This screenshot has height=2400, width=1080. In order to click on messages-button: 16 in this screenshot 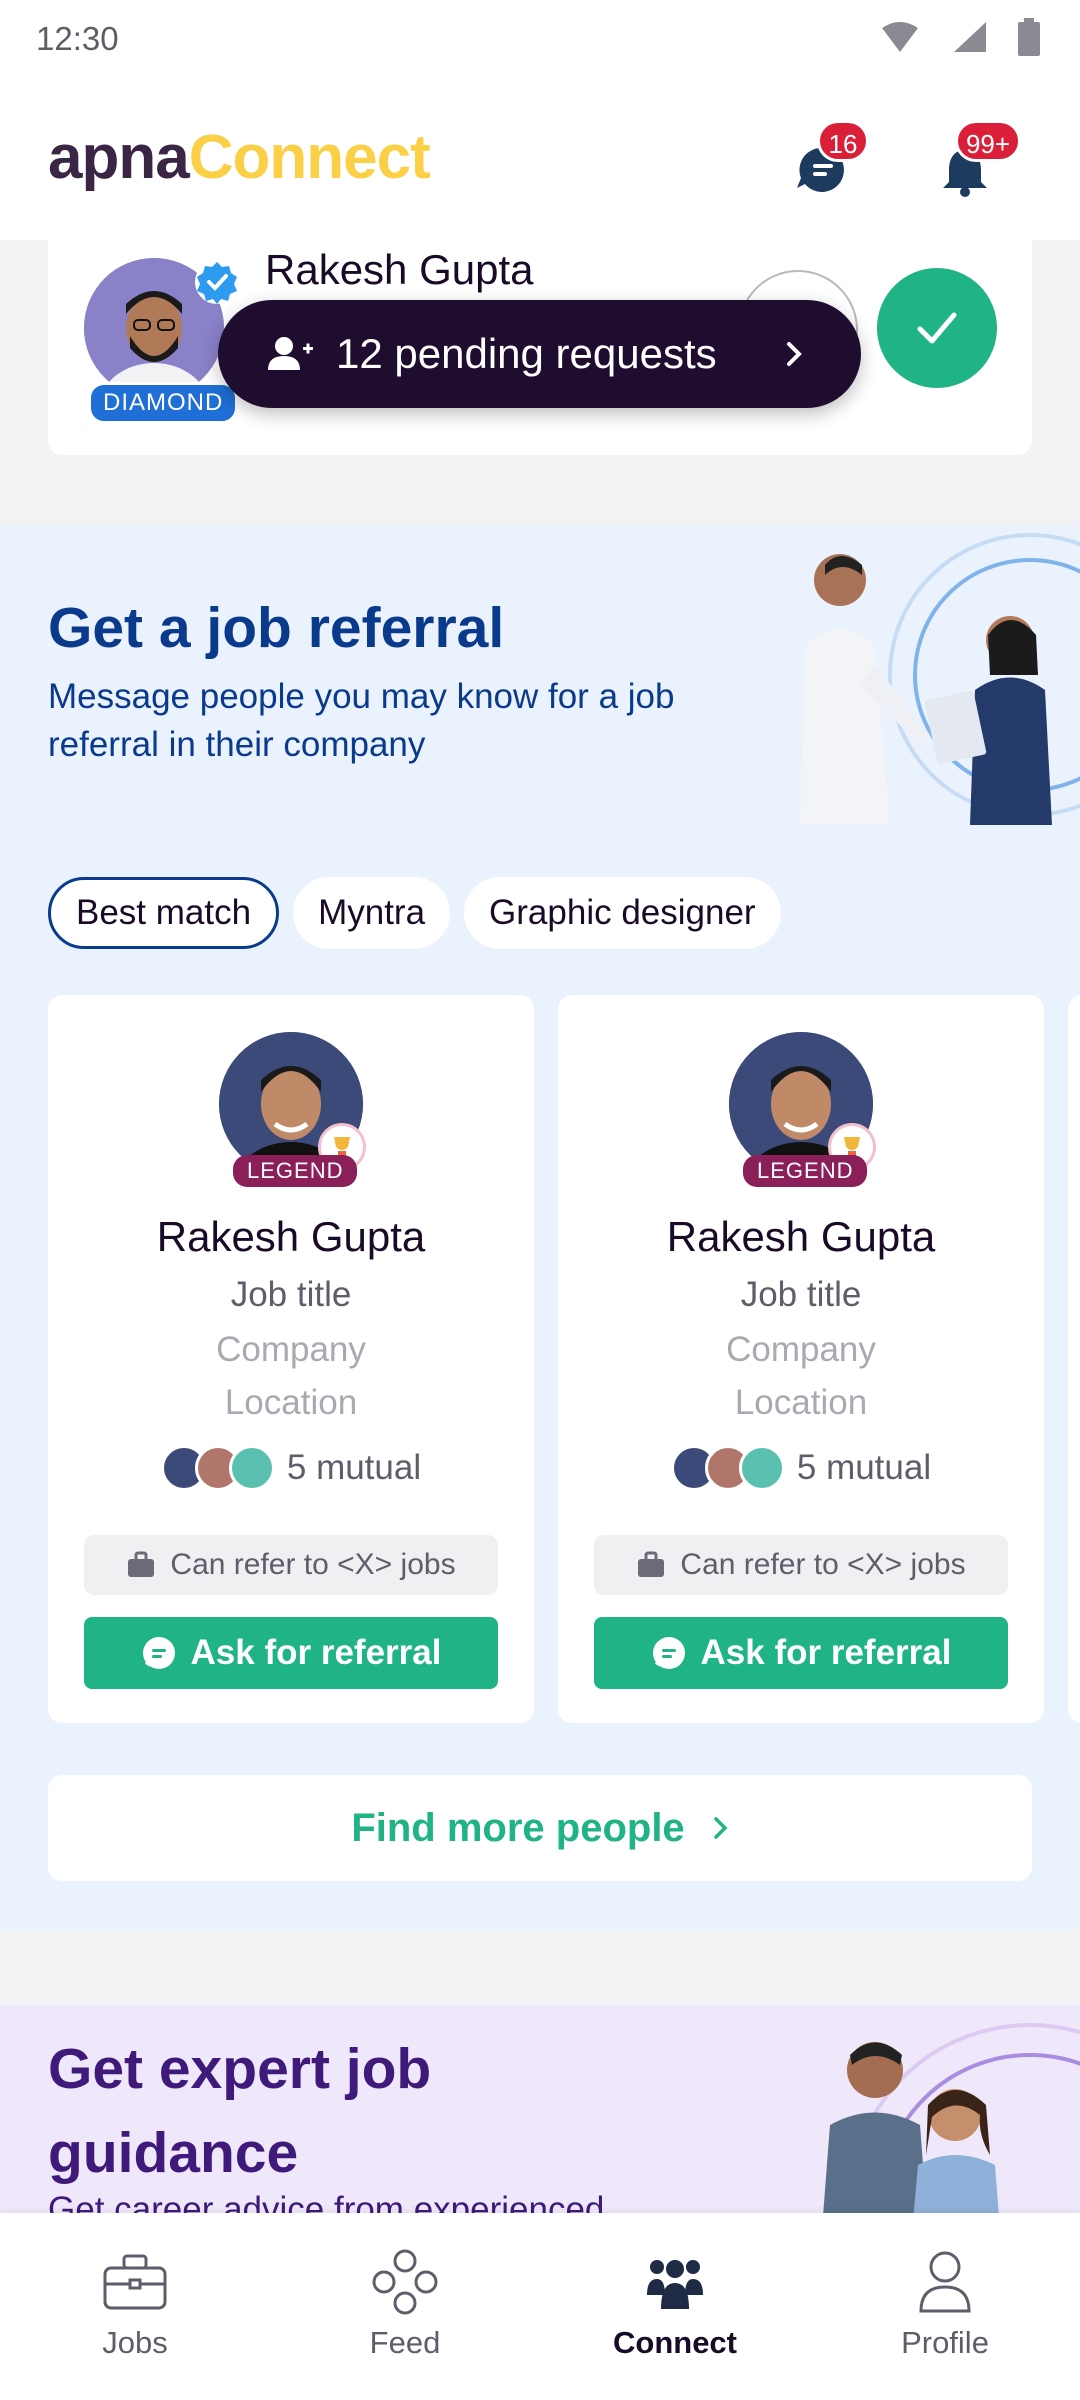, I will do `click(826, 160)`.